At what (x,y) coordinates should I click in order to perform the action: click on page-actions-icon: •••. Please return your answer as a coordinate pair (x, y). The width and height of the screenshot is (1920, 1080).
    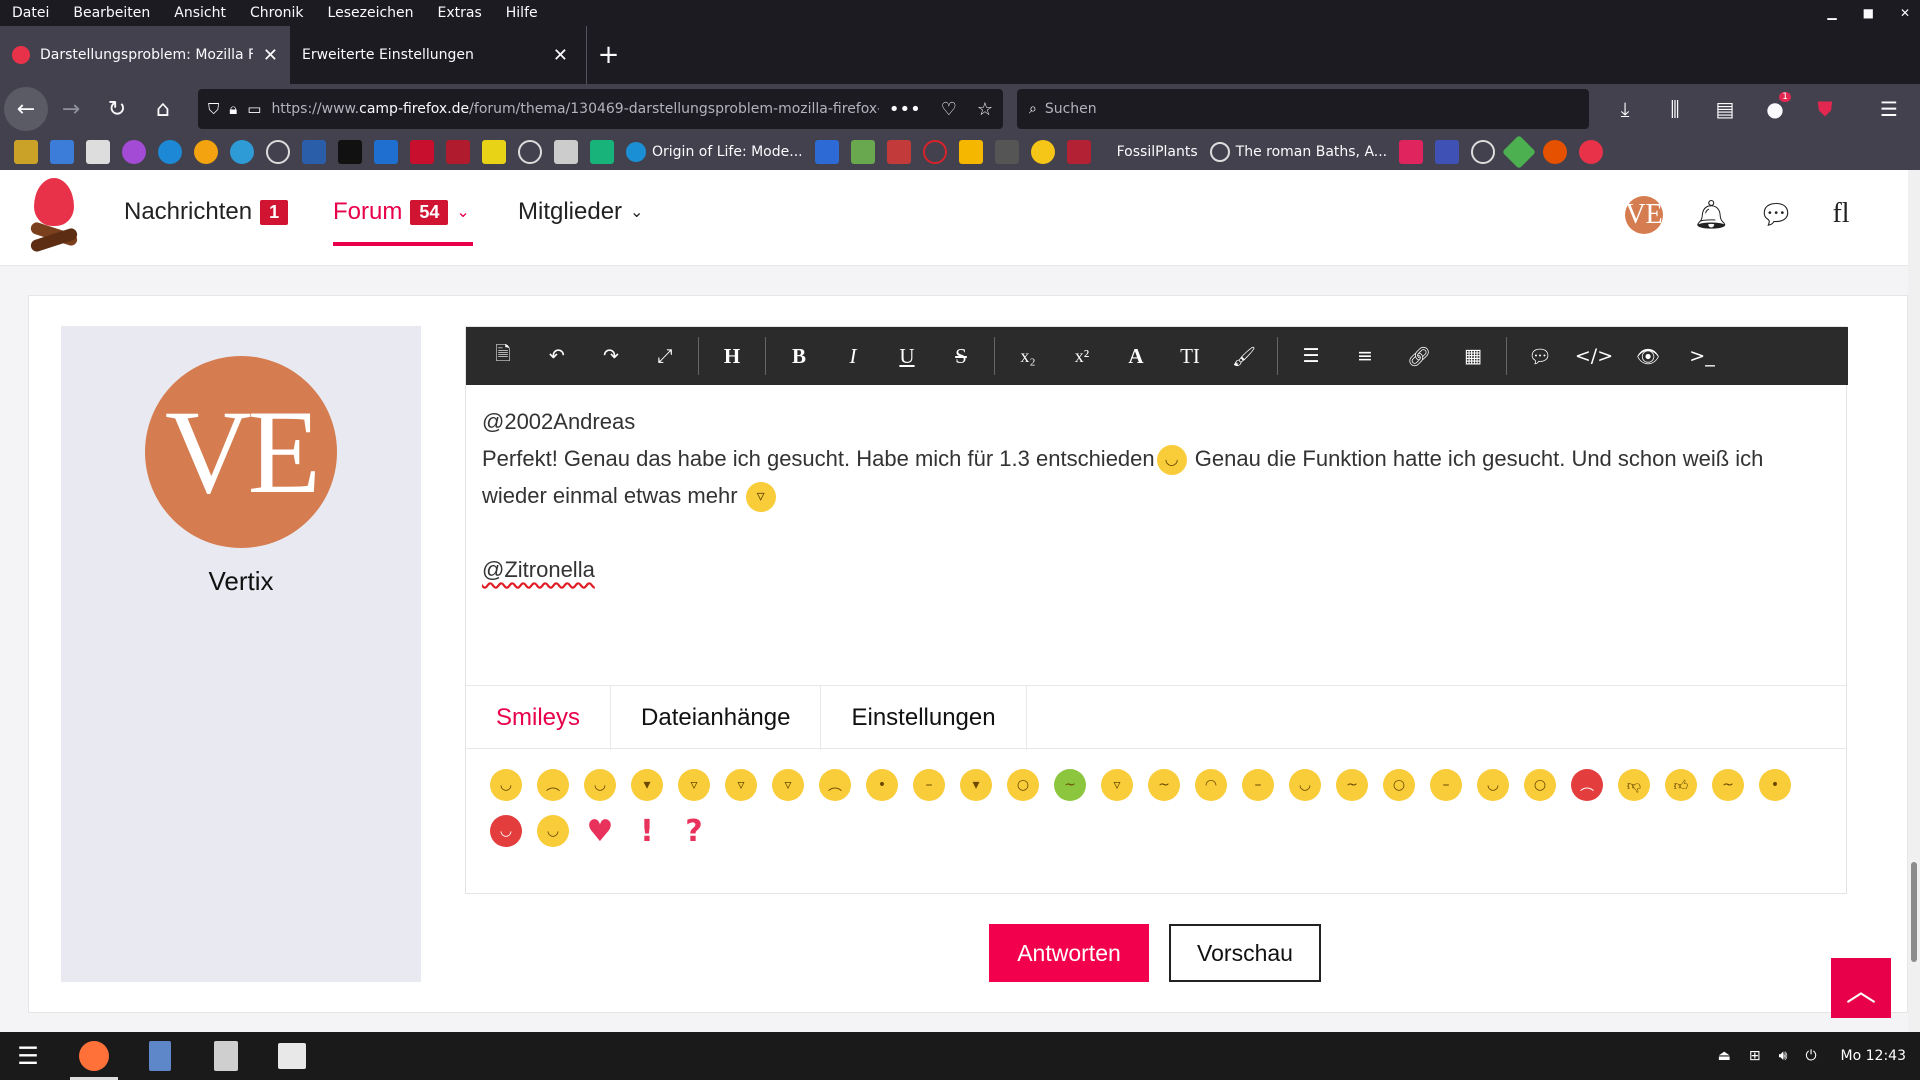
    Looking at the image, I should click on (905, 109).